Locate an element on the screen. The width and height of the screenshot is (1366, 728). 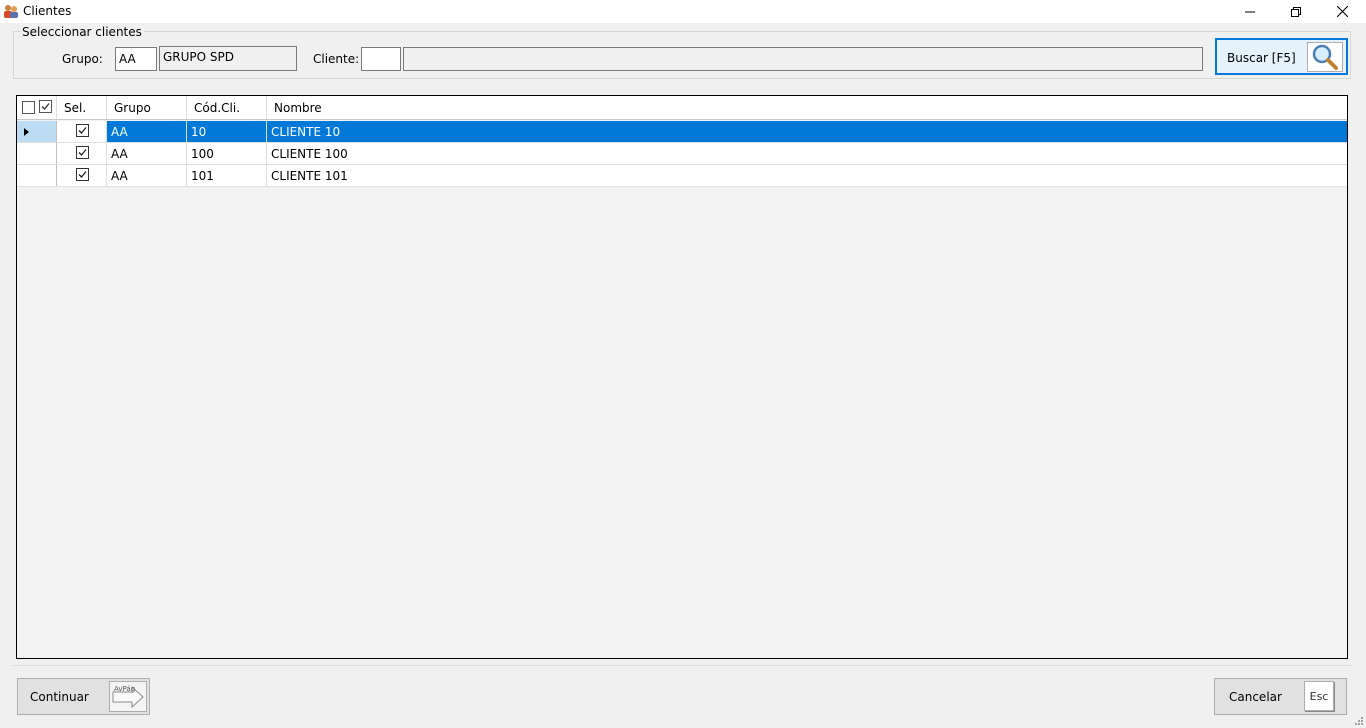
cliente-code-input is located at coordinates (381, 59).